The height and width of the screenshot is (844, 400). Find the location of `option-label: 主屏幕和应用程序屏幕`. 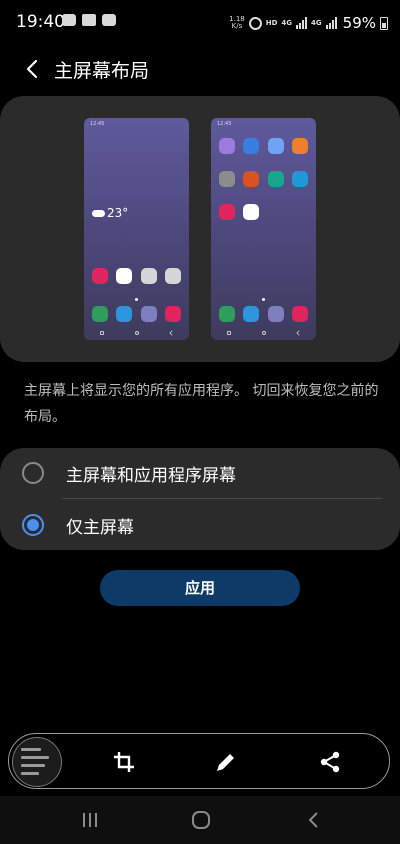

option-label: 主屏幕和应用程序屏幕 is located at coordinates (151, 476).